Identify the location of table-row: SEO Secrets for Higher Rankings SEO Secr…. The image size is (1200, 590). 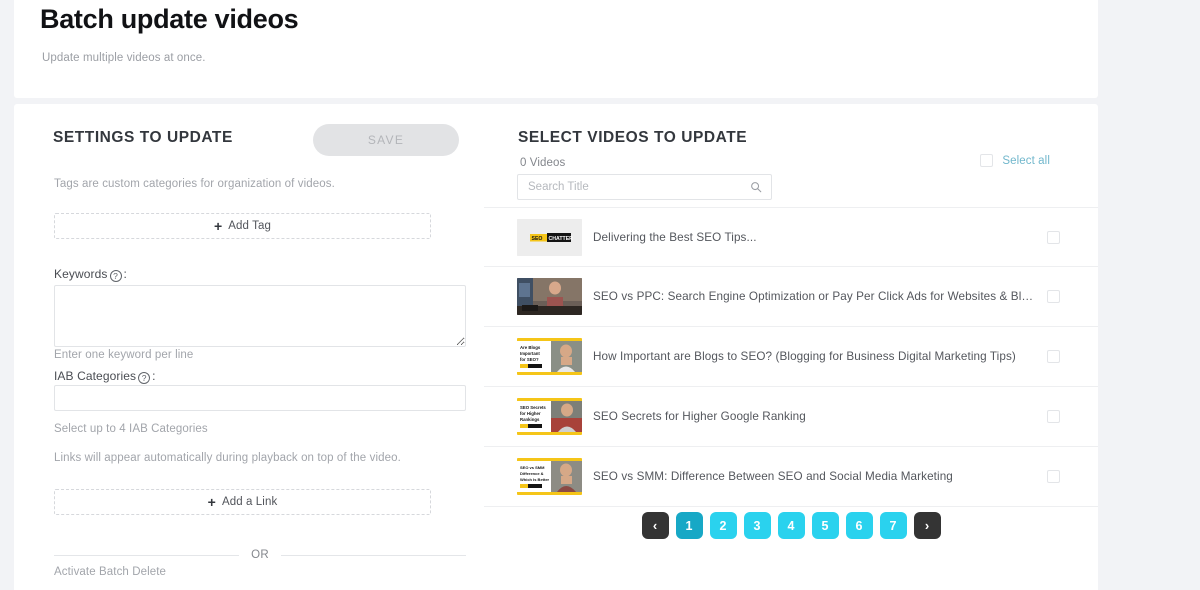
(791, 417).